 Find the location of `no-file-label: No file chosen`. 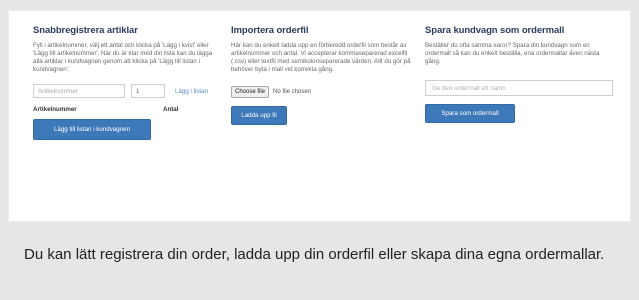

no-file-label: No file chosen is located at coordinates (292, 92).